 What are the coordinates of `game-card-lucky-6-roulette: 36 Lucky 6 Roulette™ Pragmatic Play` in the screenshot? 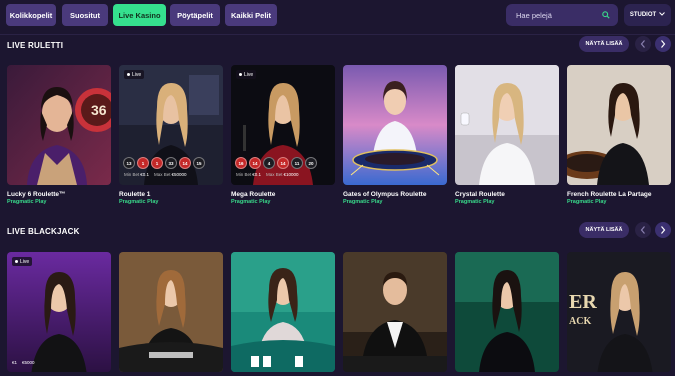 It's located at (59, 135).